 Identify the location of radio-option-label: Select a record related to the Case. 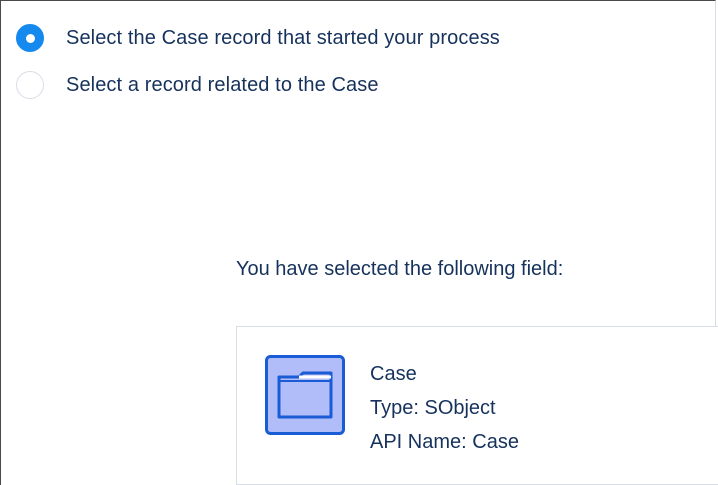
(222, 85).